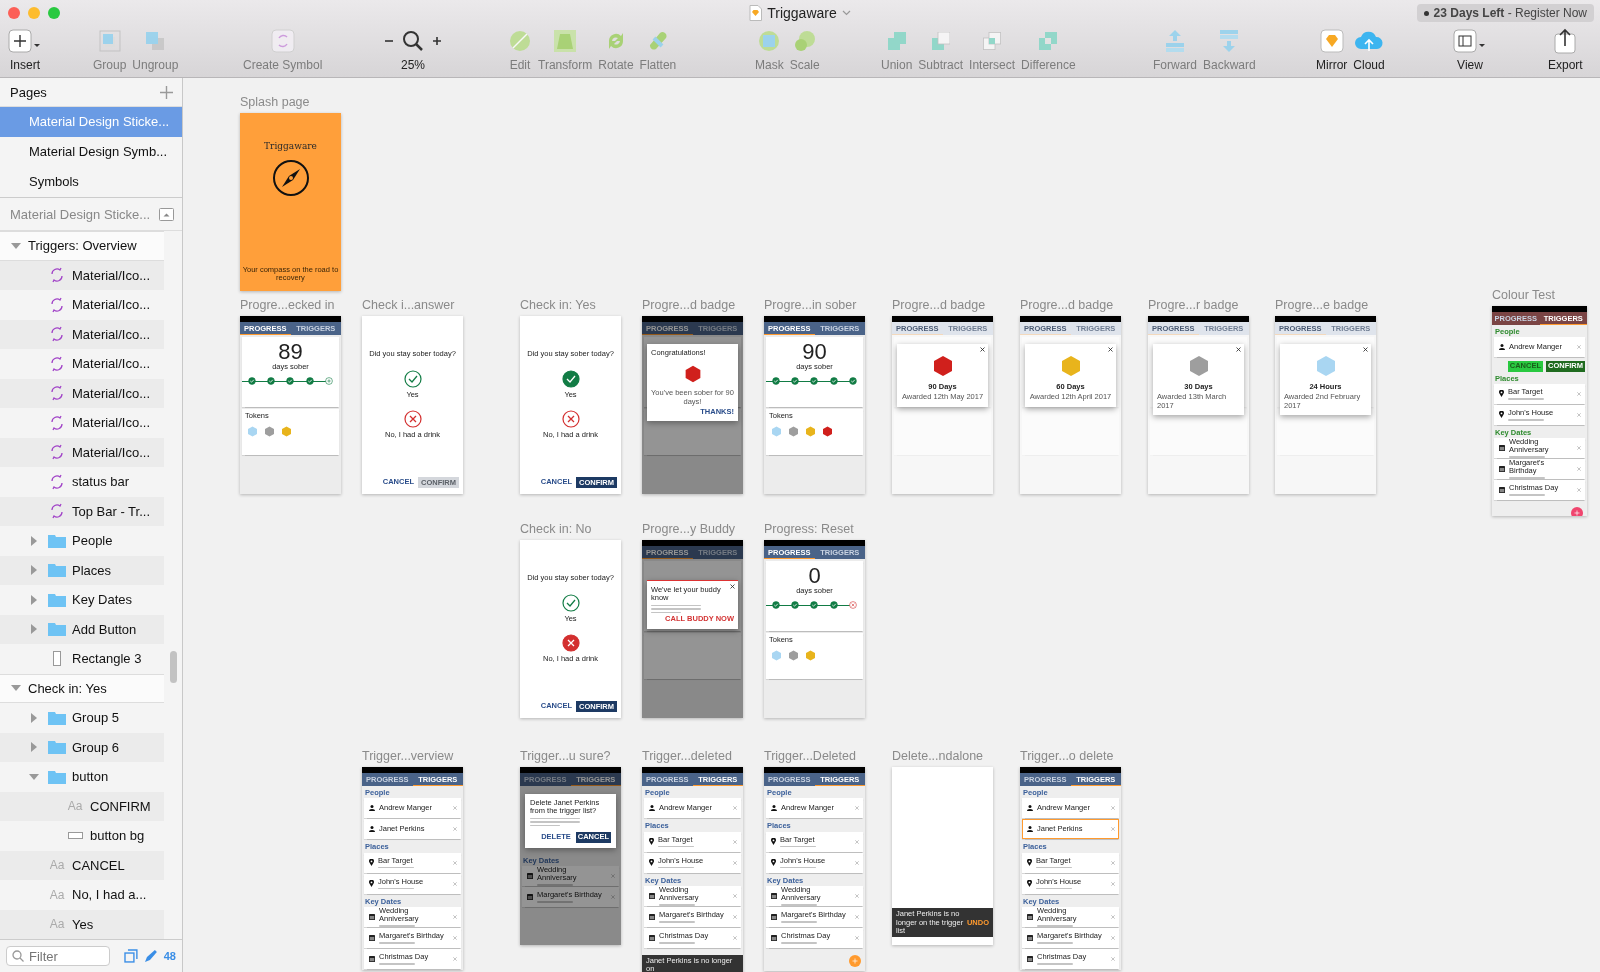  I want to click on view-icon, so click(1470, 41).